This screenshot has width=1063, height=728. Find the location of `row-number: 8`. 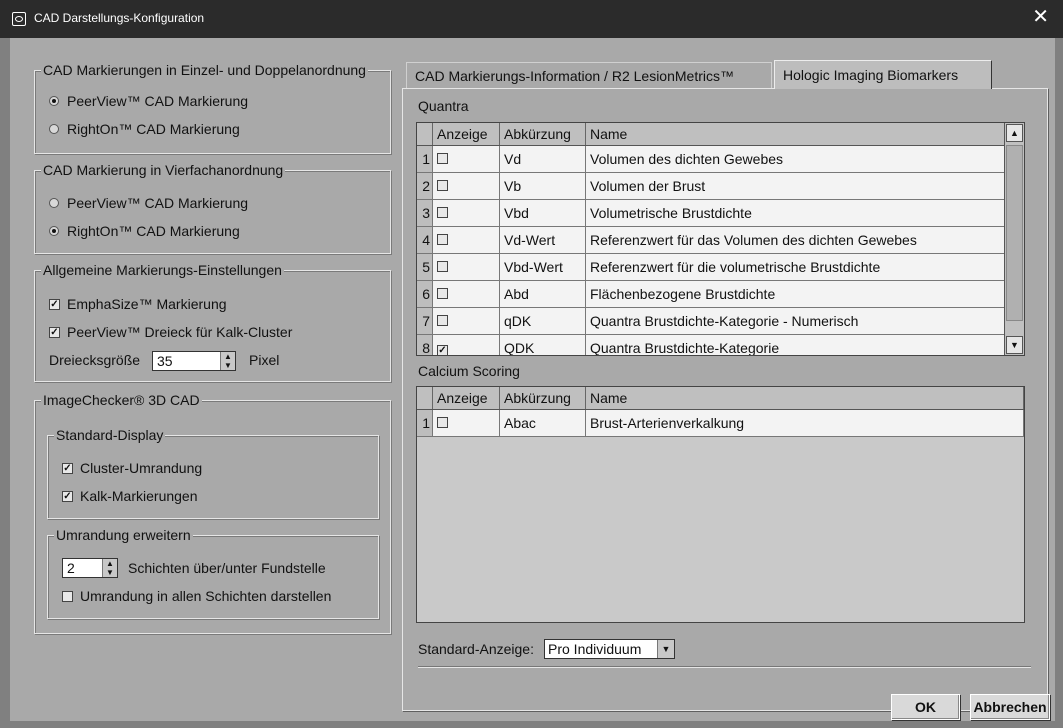

row-number: 8 is located at coordinates (425, 344).